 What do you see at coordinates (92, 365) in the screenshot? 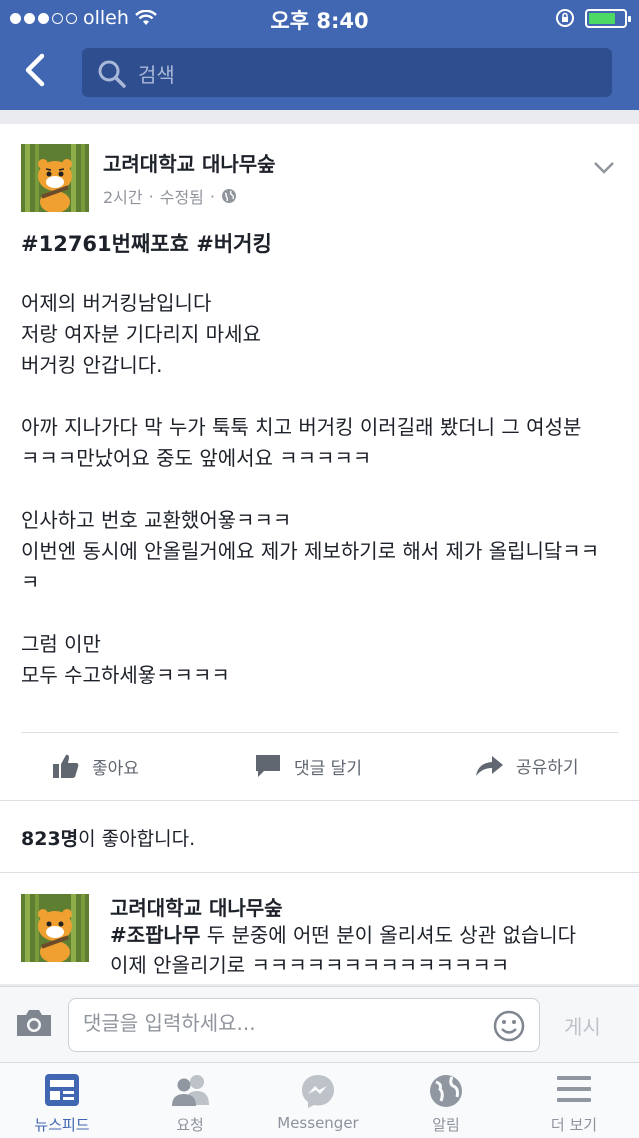
I see `post-line: 버거킹 안갑니다.` at bounding box center [92, 365].